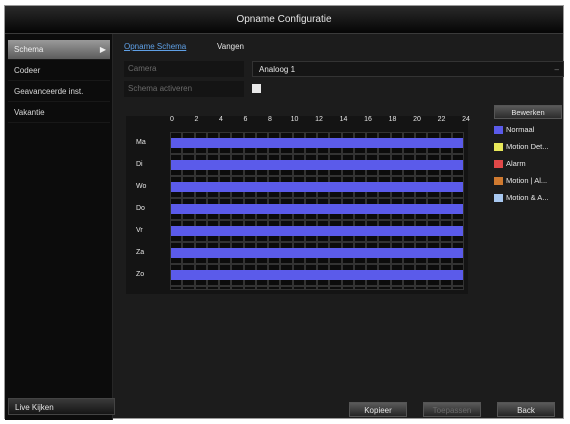  I want to click on schedule-bar-zo, so click(317, 275).